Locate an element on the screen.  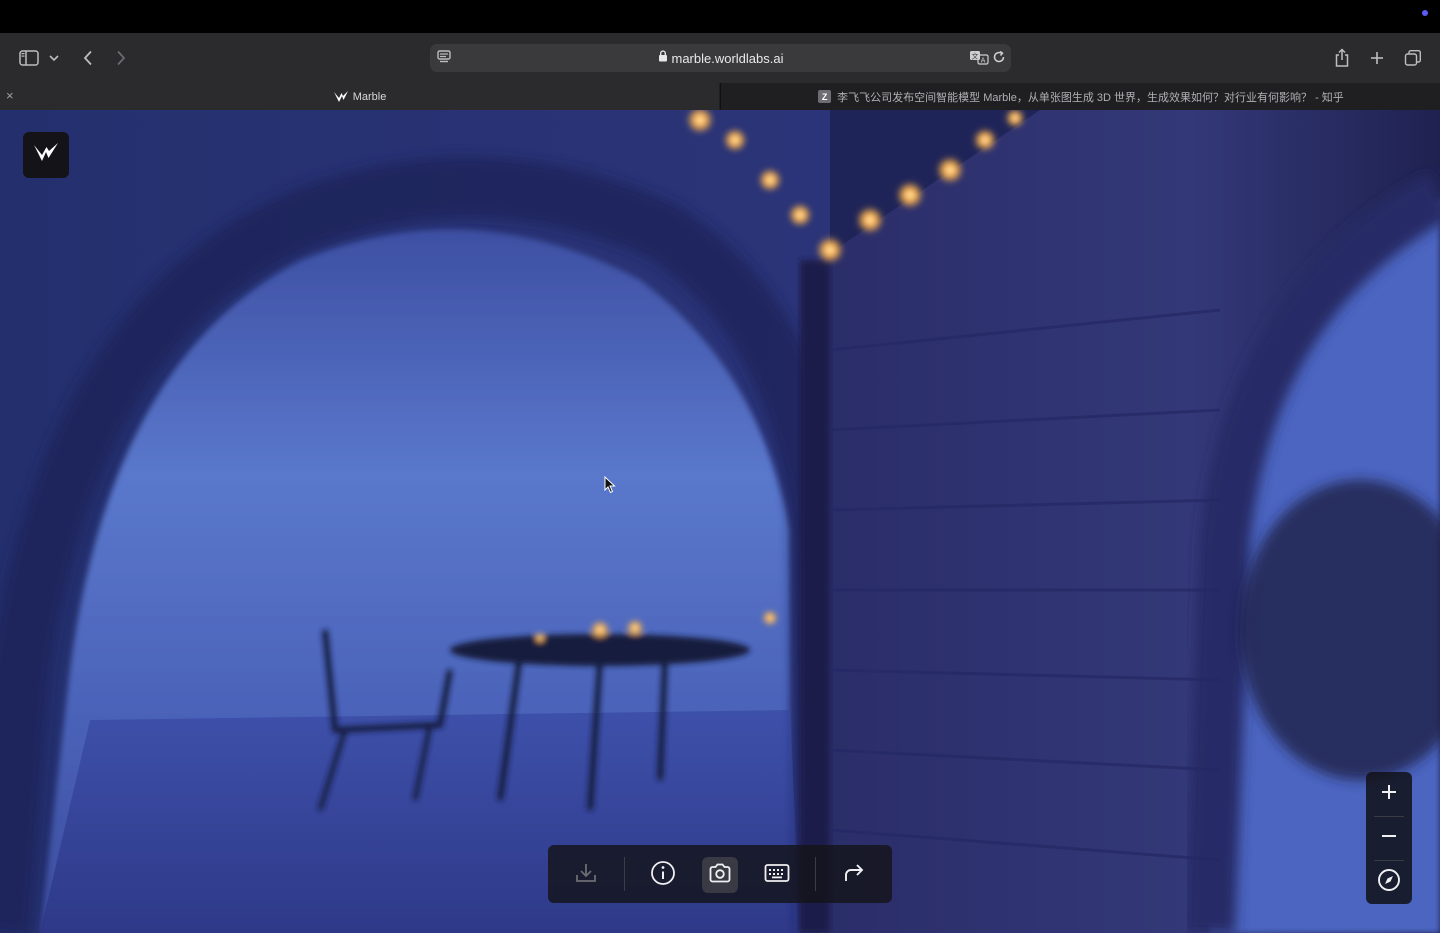
download-button is located at coordinates (586, 875).